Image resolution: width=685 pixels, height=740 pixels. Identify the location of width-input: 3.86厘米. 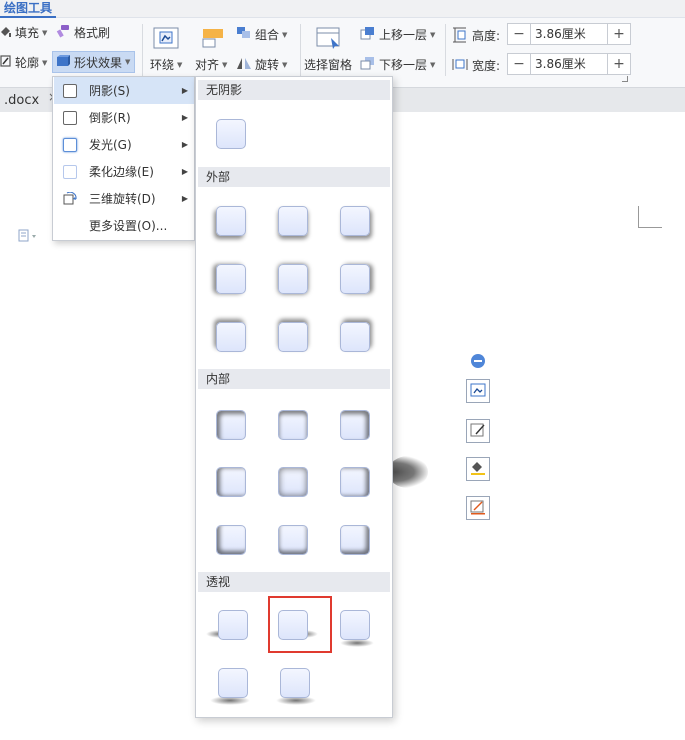
(569, 64).